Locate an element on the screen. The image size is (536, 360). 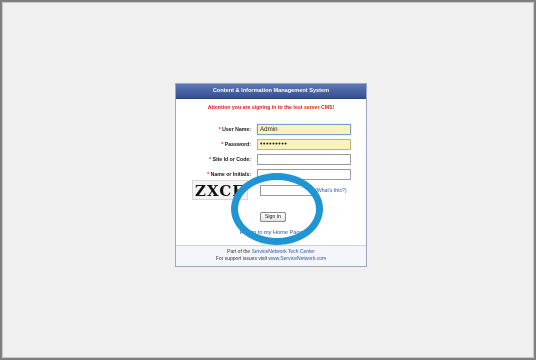
username-row: * User Name: is located at coordinates (271, 130).